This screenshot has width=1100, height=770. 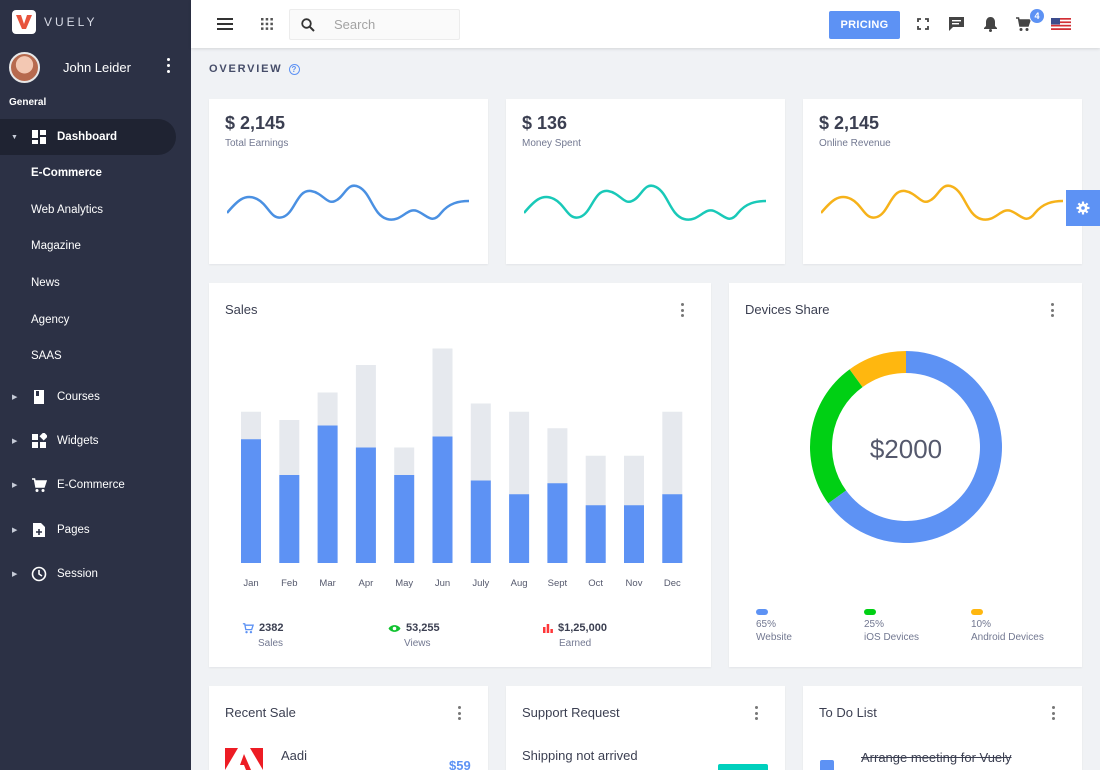 I want to click on card-title: Recent Sale, so click(x=260, y=712).